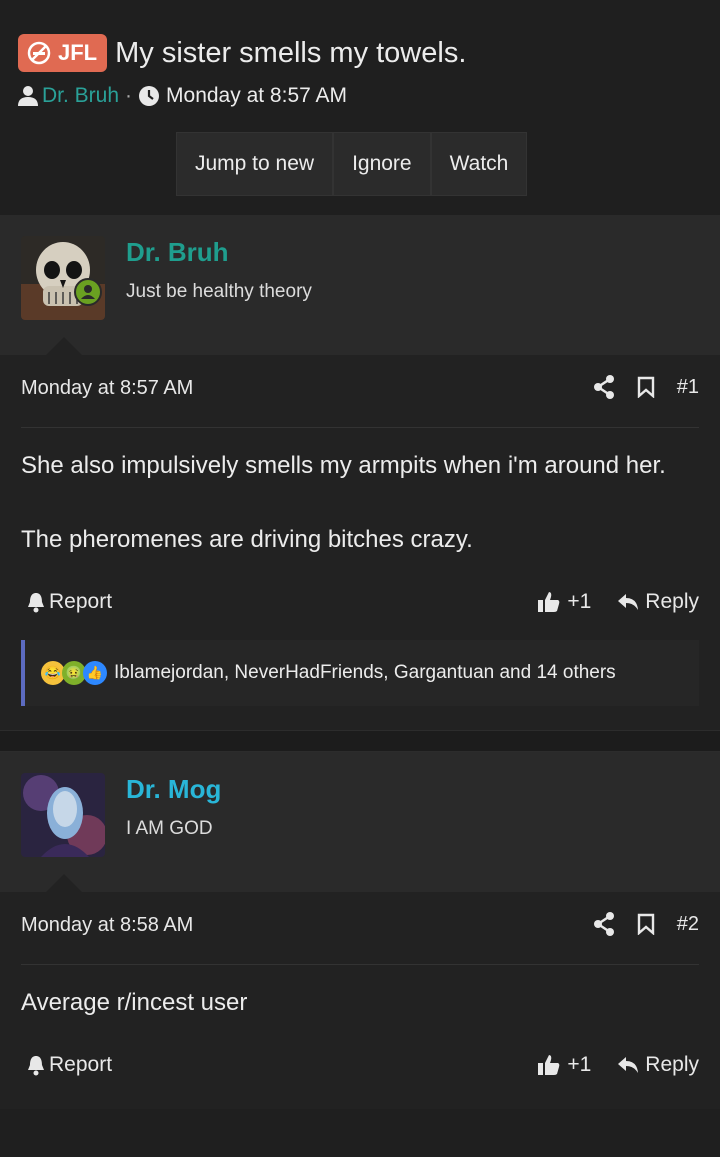  I want to click on user-title: I AM GOD, so click(169, 828).